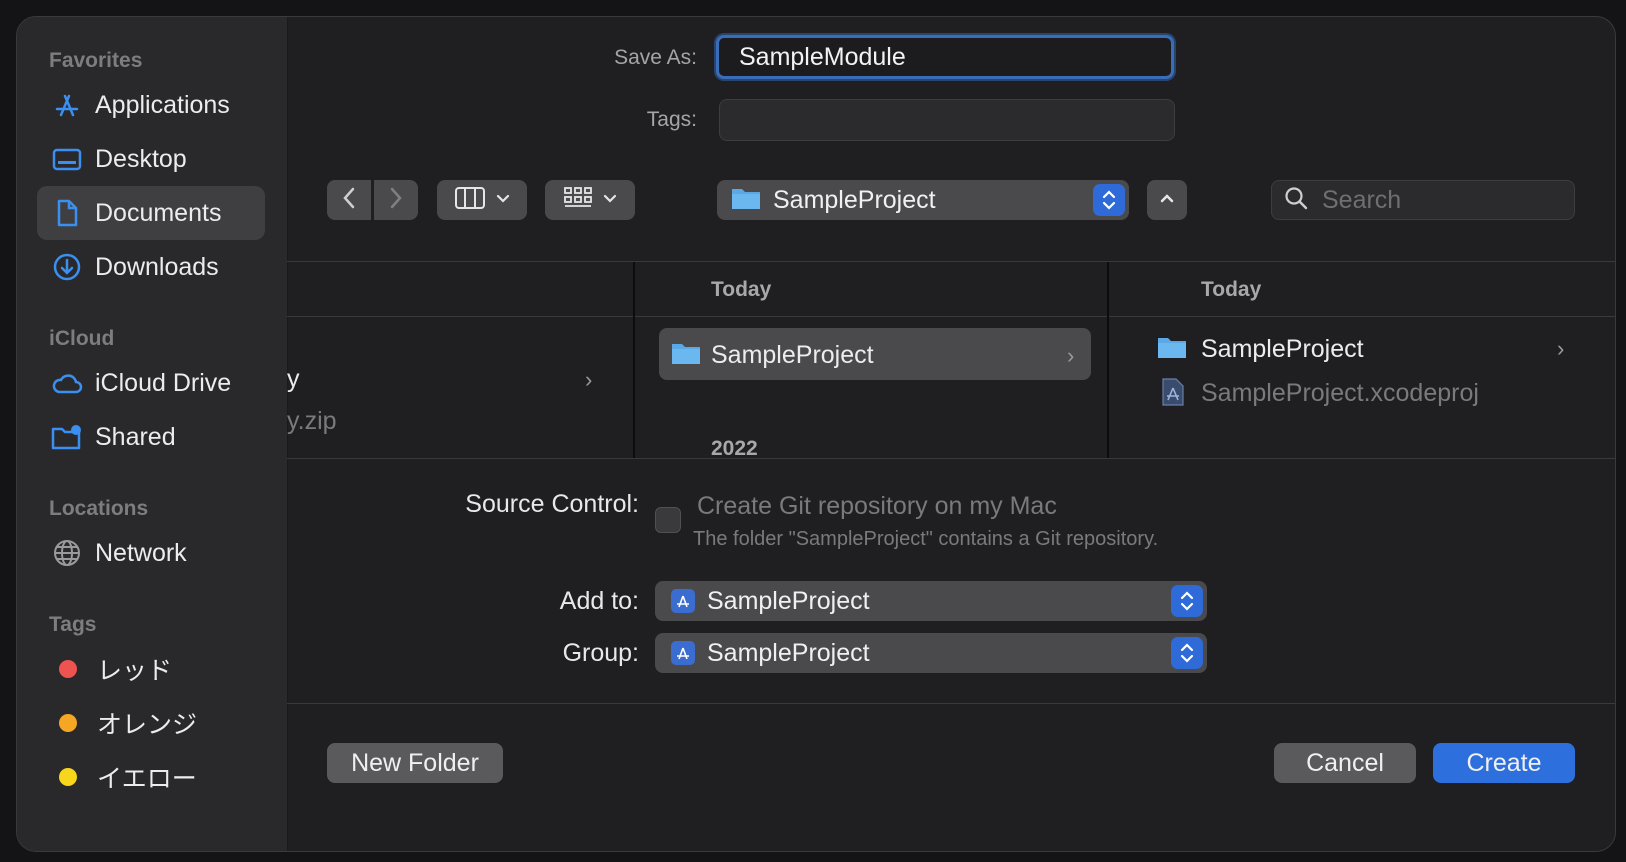 The image size is (1626, 862). I want to click on sidebar-item-documents: Documents, so click(151, 213).